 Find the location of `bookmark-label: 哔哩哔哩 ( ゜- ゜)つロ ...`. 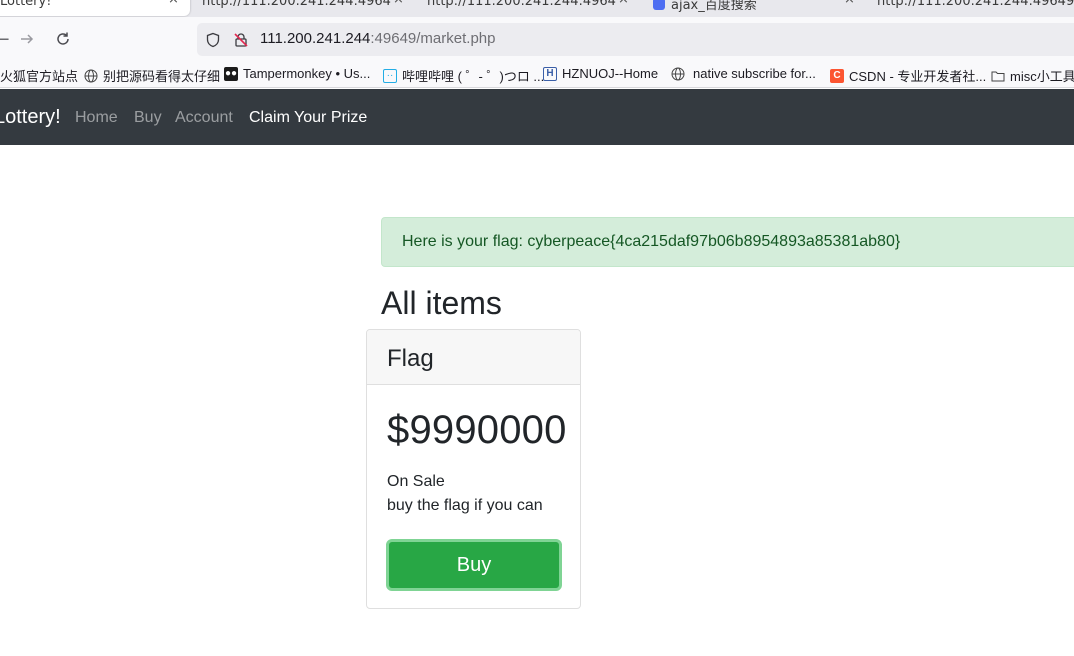

bookmark-label: 哔哩哔哩 ( ゜- ゜)つロ ... is located at coordinates (473, 76).